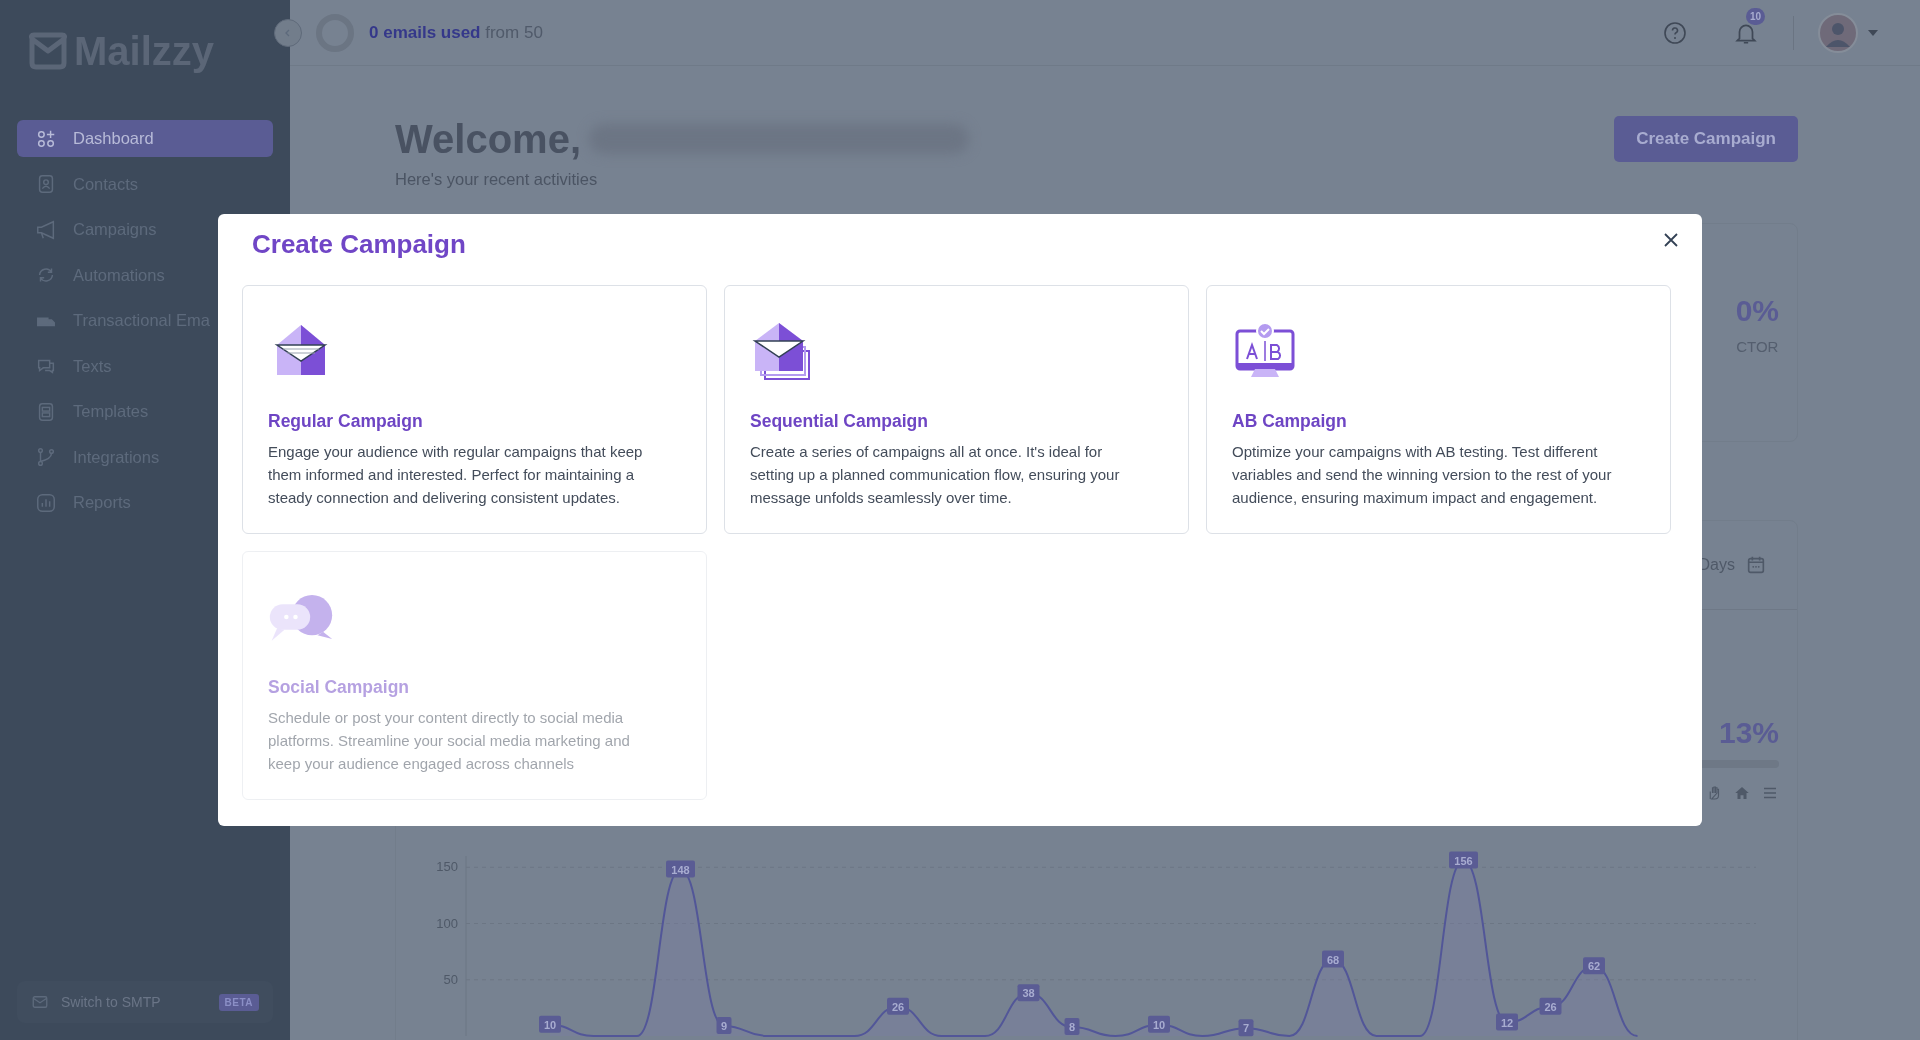  I want to click on home-icon, so click(1742, 793).